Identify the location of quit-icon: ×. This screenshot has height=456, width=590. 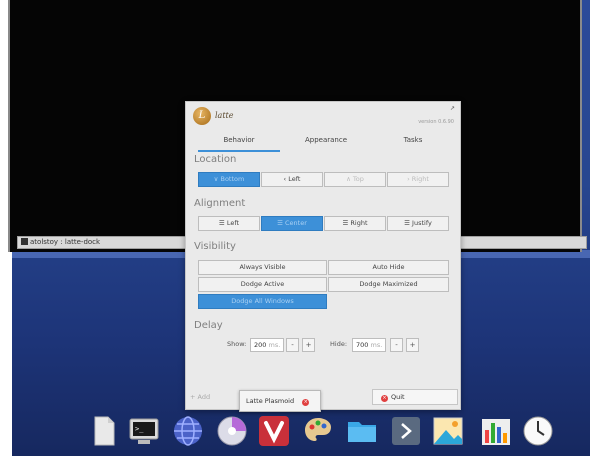
(384, 398).